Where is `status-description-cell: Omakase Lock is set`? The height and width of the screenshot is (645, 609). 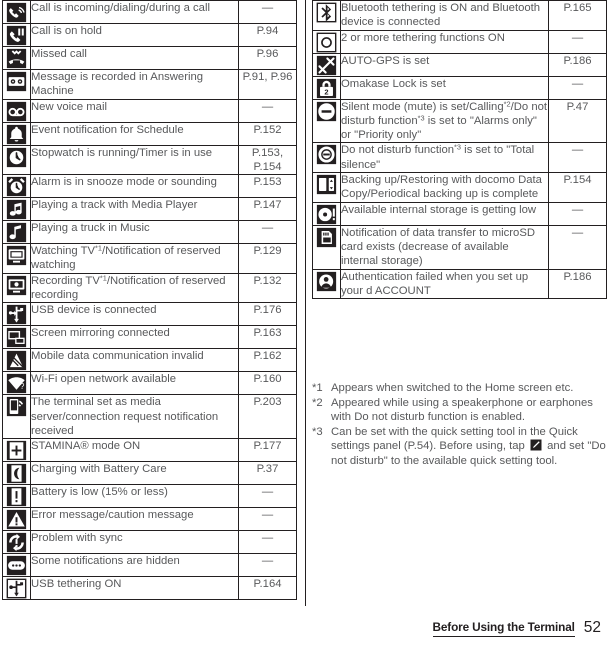 status-description-cell: Omakase Lock is set is located at coordinates (444, 87).